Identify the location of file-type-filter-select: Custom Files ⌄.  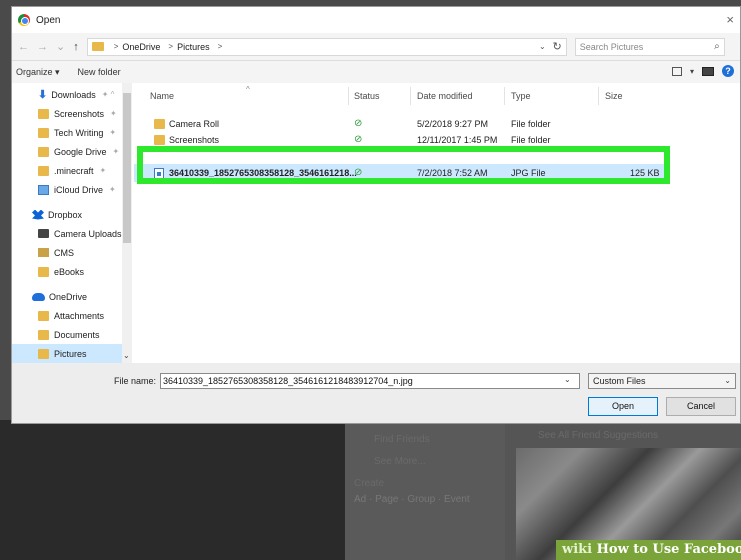
(662, 381).